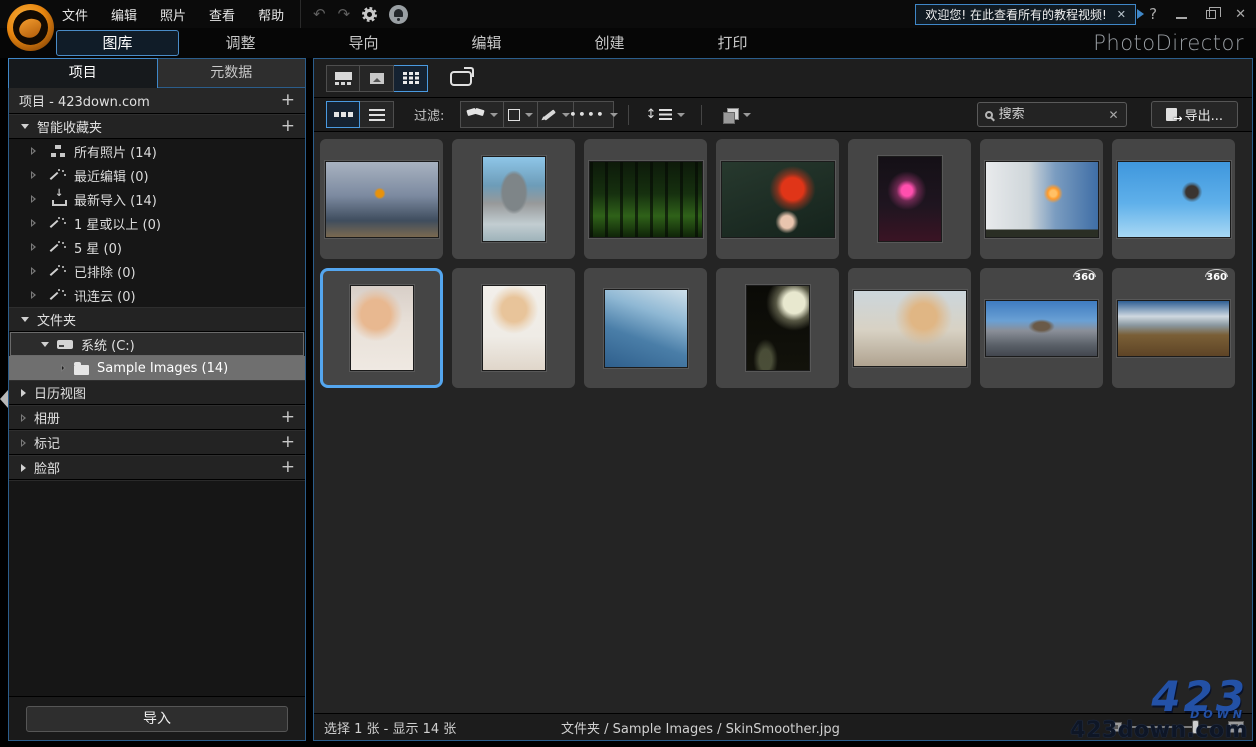 The height and width of the screenshot is (747, 1256). I want to click on photo-thumbnail-forest-sunlight, so click(645, 199).